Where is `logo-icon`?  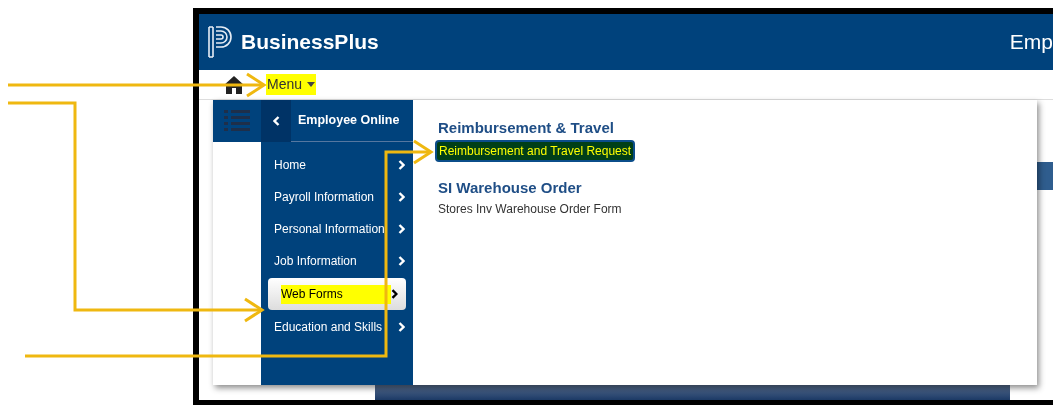
logo-icon is located at coordinates (220, 42).